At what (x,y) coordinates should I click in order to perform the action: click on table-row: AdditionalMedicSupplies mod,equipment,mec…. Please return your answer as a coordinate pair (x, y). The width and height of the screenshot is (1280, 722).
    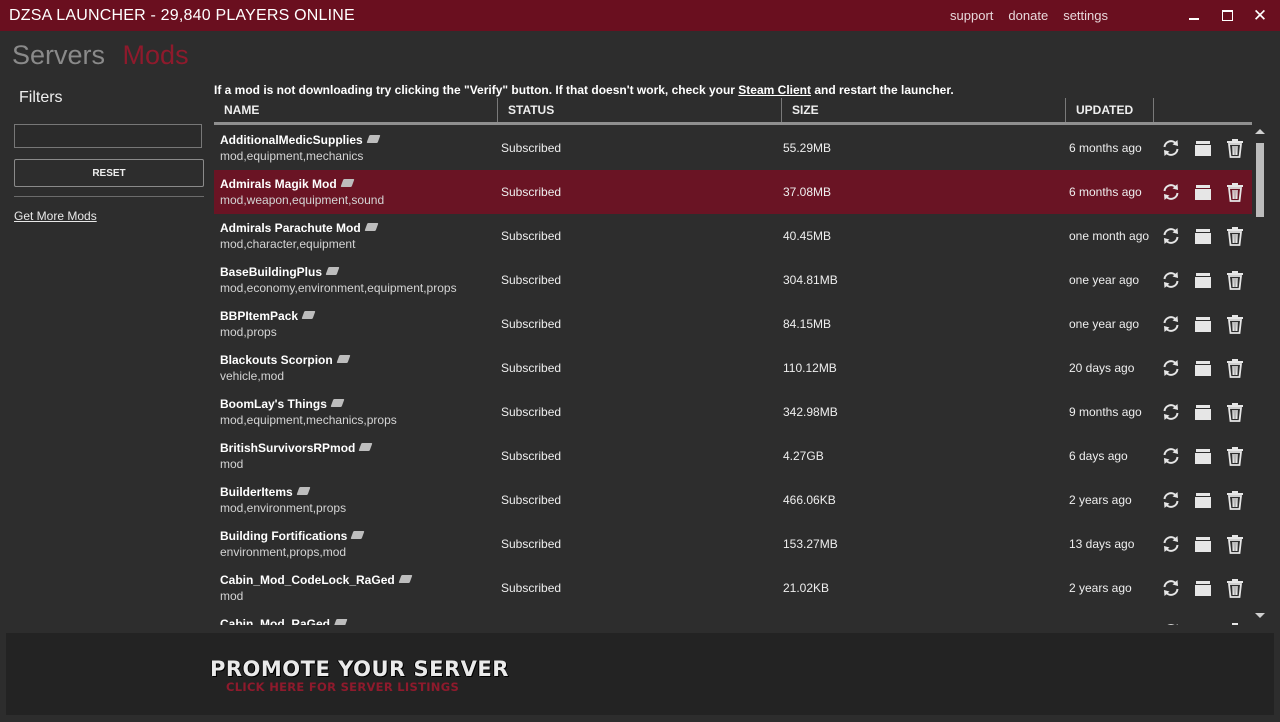
    Looking at the image, I should click on (733, 148).